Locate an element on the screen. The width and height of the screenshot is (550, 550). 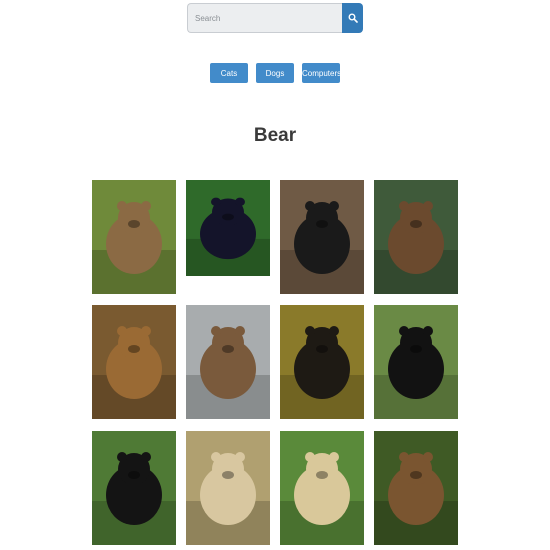
gallery-image-brown-bear-standing-grass is located at coordinates (134, 237).